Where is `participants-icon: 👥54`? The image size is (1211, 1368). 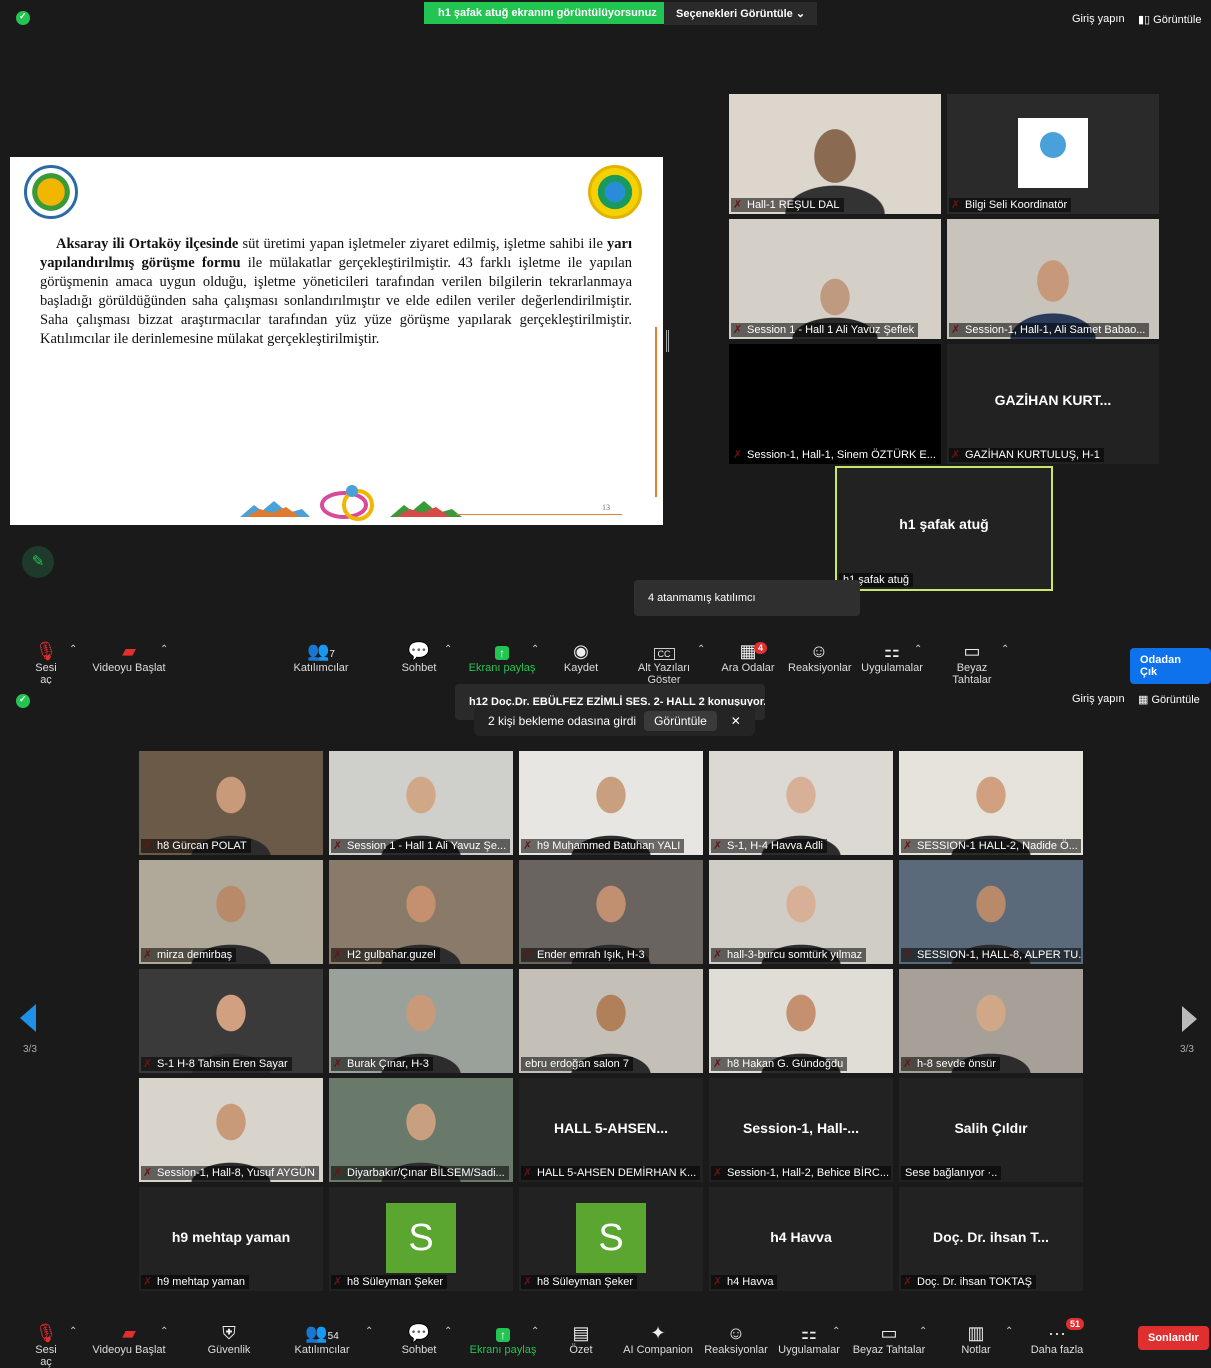
participants-icon: 👥54 is located at coordinates (322, 1333).